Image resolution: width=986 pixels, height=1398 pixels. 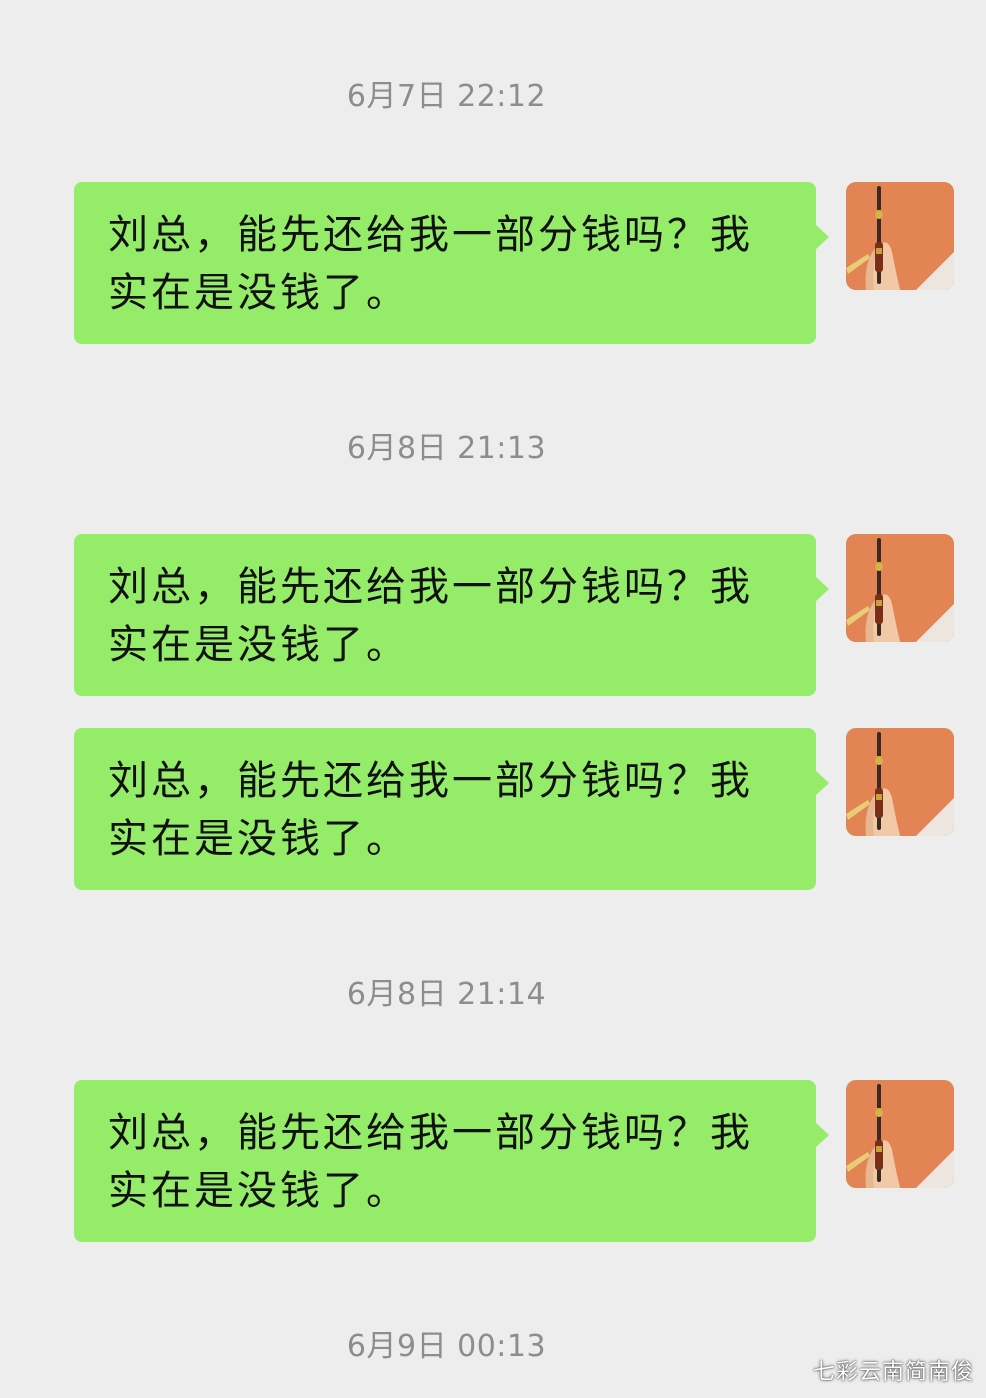 What do you see at coordinates (446, 994) in the screenshot?
I see `timestamp: 6月8日 21:14` at bounding box center [446, 994].